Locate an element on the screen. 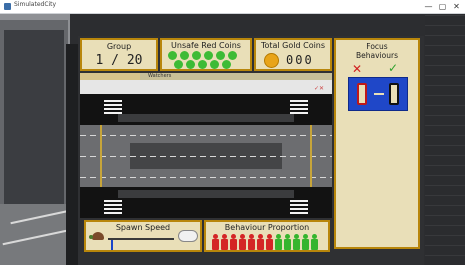 This screenshot has height=265, width=465. proportion-figures is located at coordinates (269, 243).